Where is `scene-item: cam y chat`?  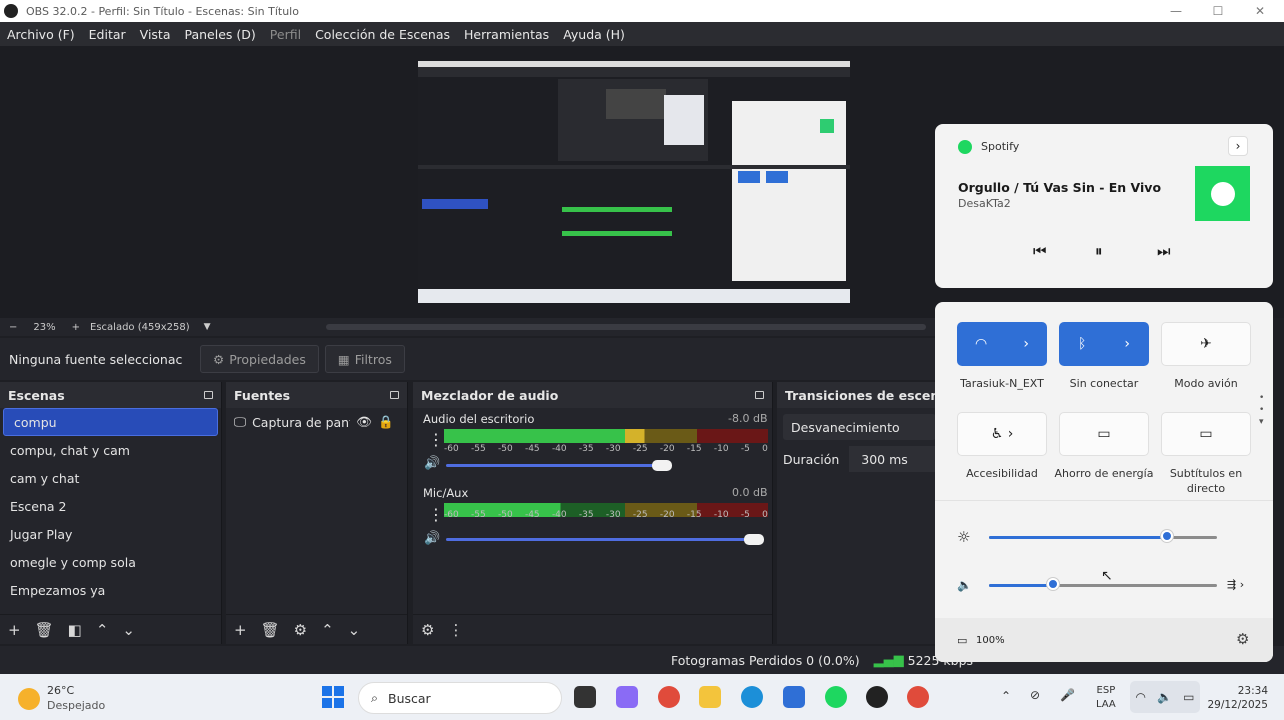
scene-item: cam y chat is located at coordinates (110, 478).